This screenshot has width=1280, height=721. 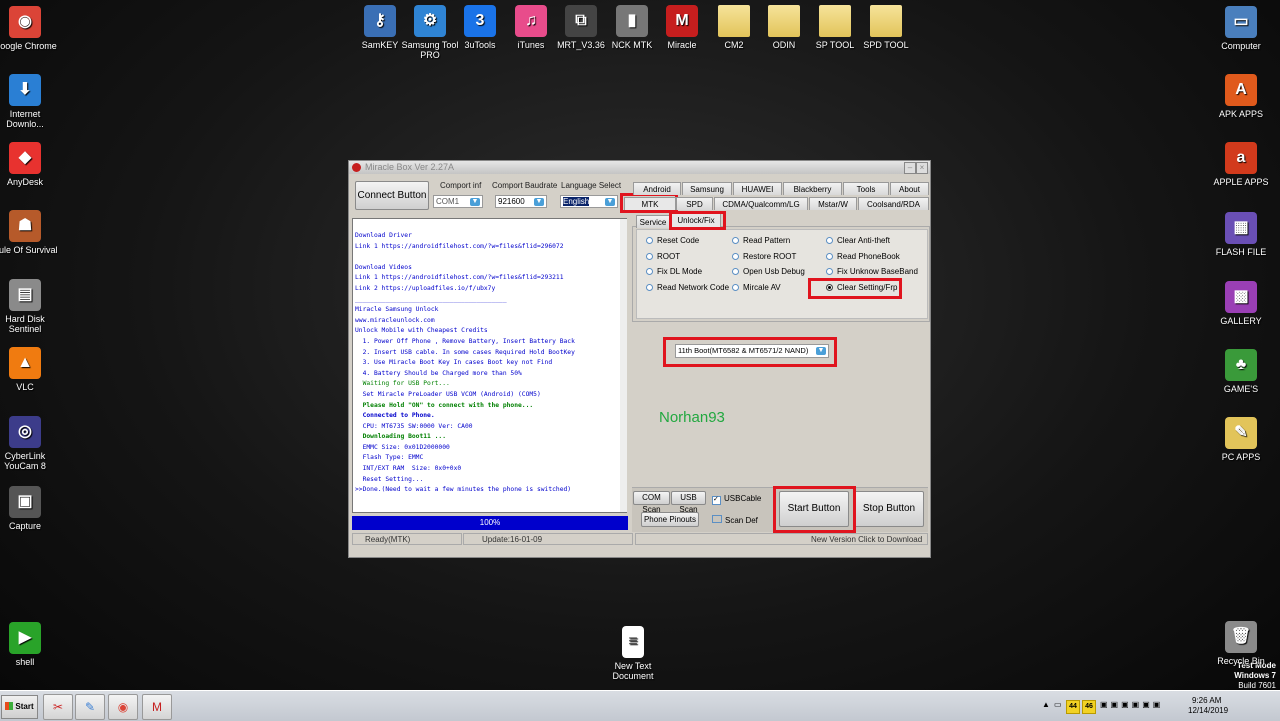 I want to click on tray-badge: 46, so click(x=1089, y=707).